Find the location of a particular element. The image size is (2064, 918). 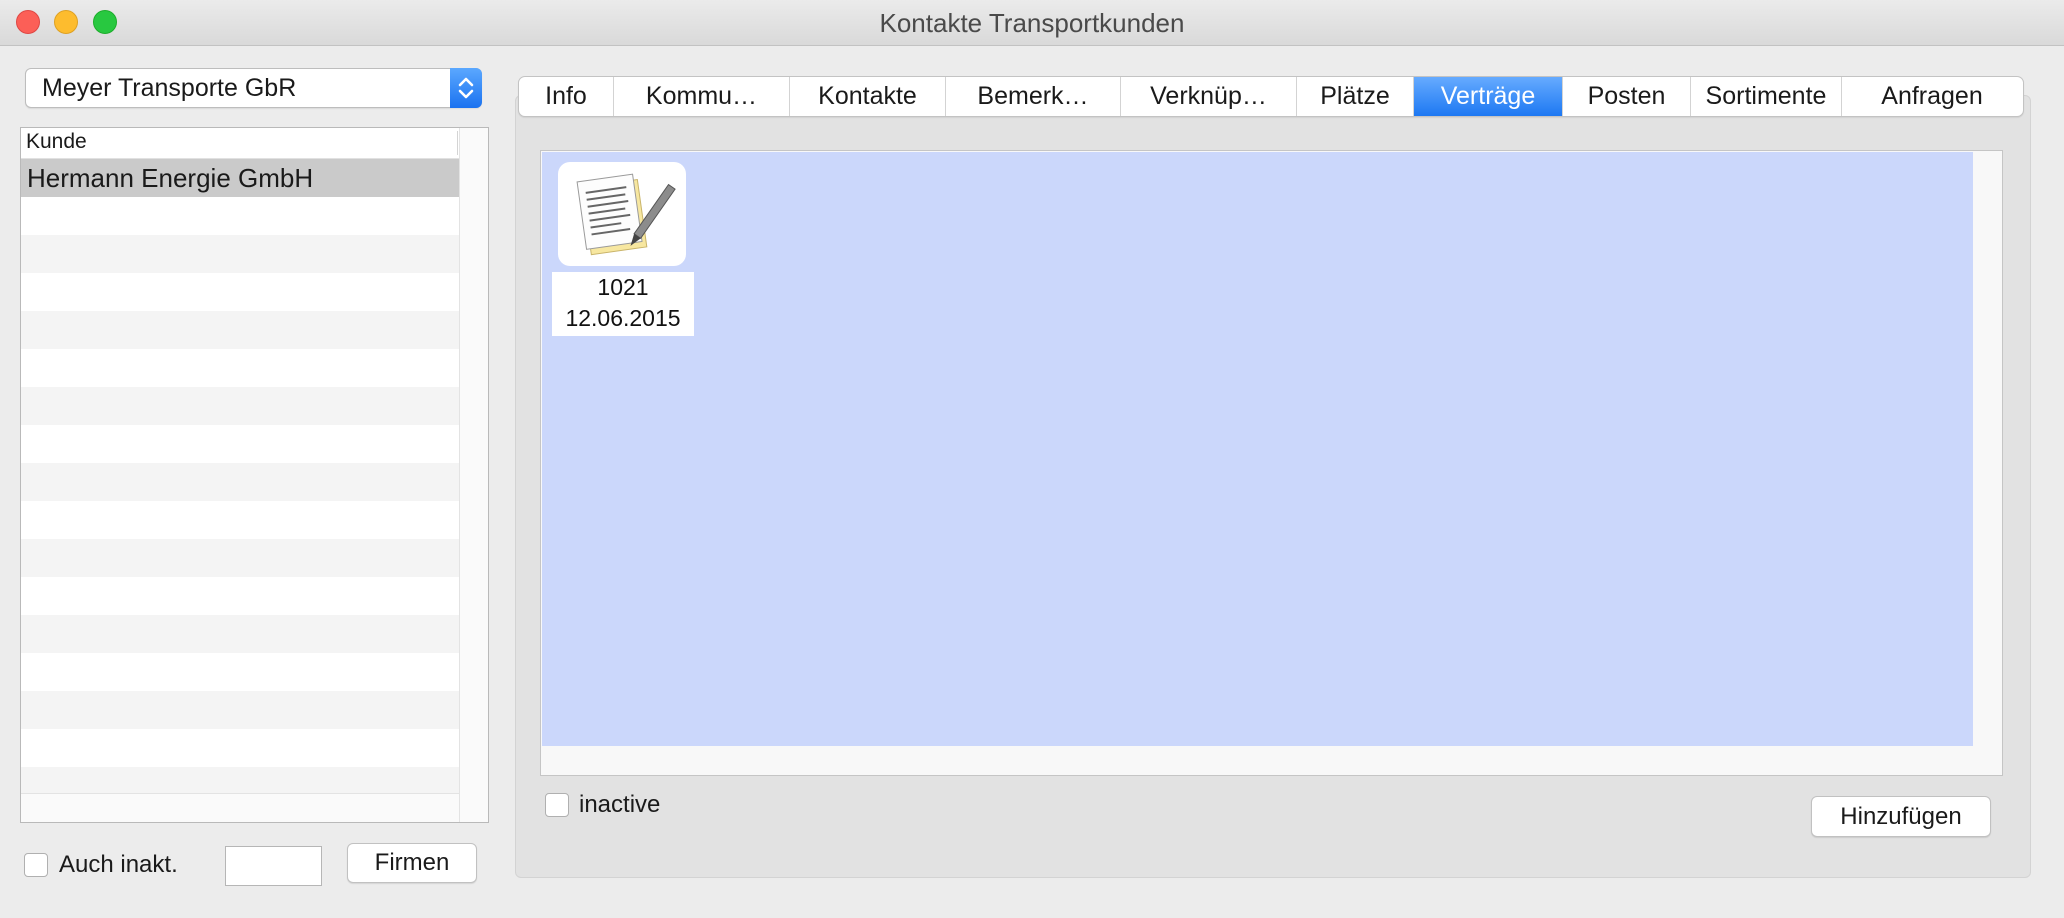

customer-list-rows: Hermann Energie GmbH is located at coordinates (240, 482).